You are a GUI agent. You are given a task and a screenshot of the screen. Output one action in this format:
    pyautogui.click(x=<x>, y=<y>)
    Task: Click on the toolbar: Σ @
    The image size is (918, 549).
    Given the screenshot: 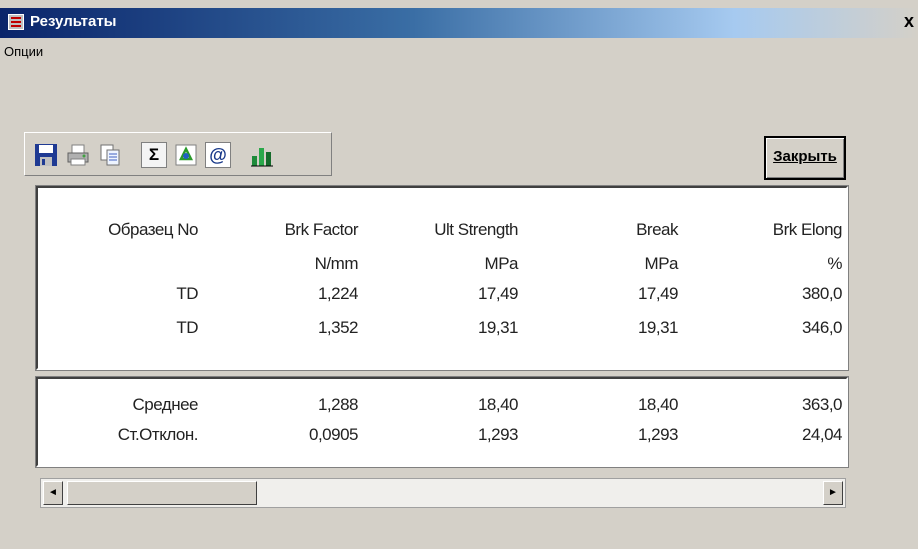 What is the action you would take?
    pyautogui.click(x=178, y=154)
    